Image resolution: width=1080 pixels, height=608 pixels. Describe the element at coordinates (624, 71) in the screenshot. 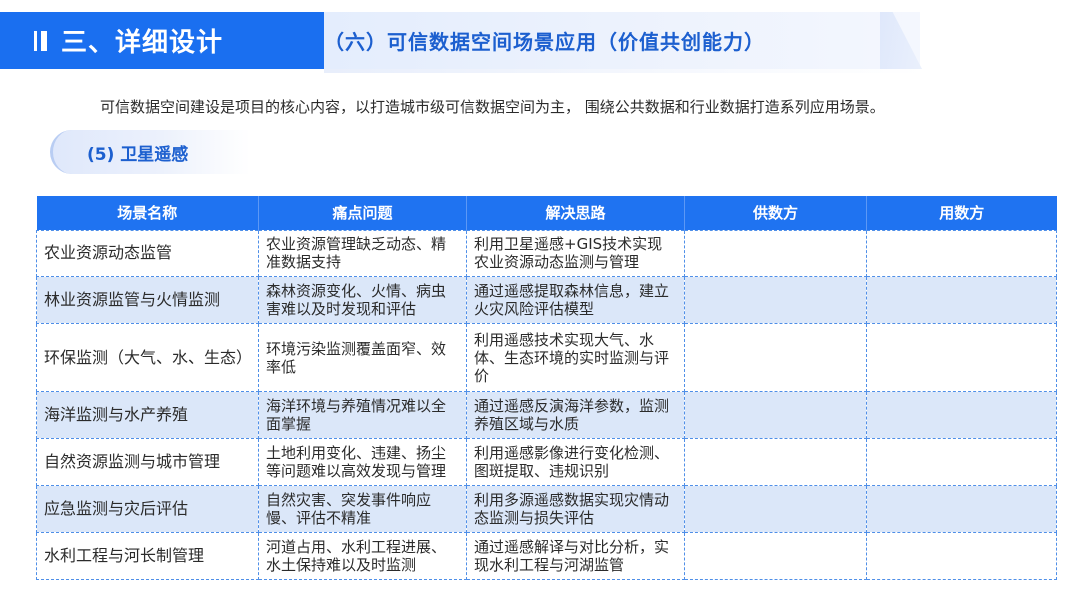

I see `header-shadow` at that location.